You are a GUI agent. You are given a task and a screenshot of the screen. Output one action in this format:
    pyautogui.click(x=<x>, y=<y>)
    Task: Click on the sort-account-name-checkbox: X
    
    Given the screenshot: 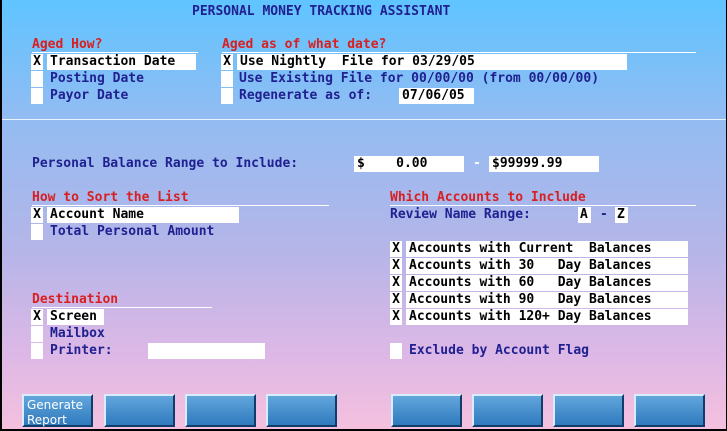 What is the action you would take?
    pyautogui.click(x=37, y=215)
    